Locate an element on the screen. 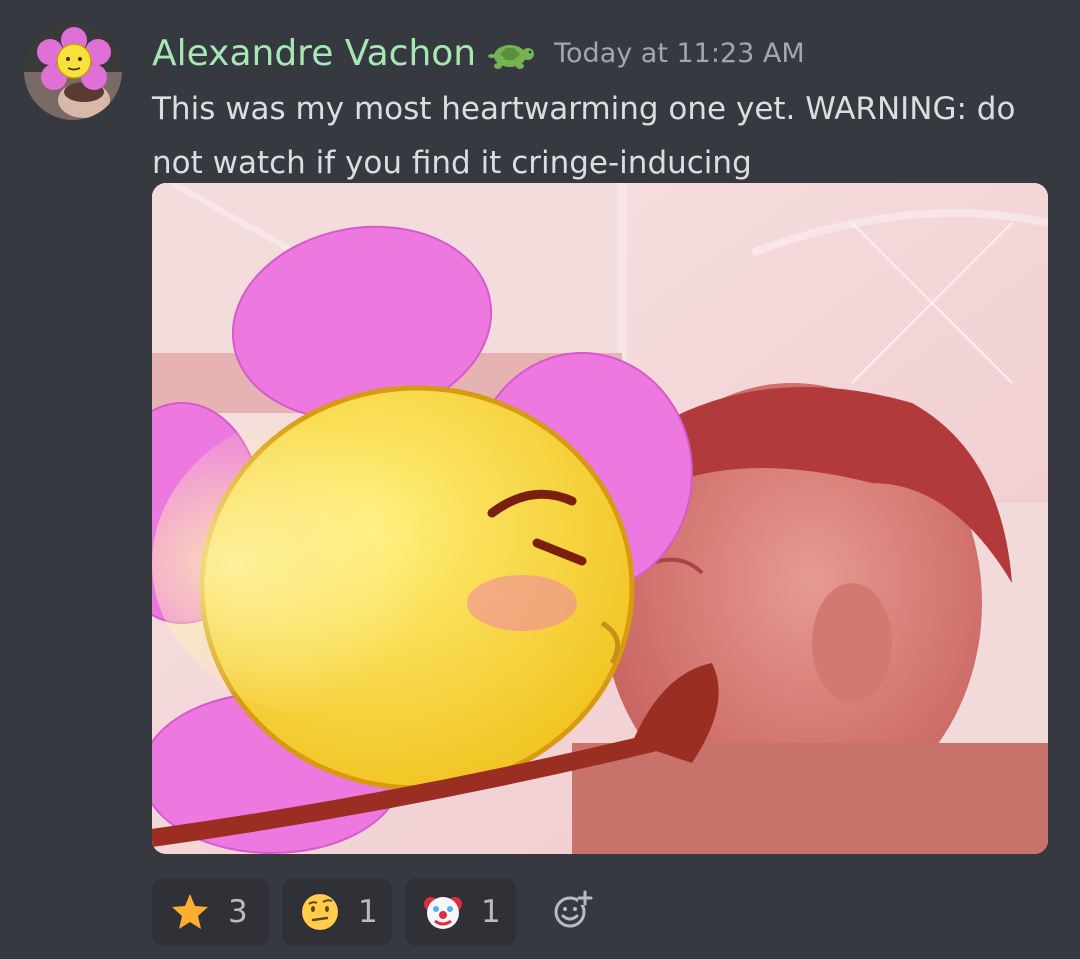  timestamp: Today at 11:23 AM is located at coordinates (679, 53).